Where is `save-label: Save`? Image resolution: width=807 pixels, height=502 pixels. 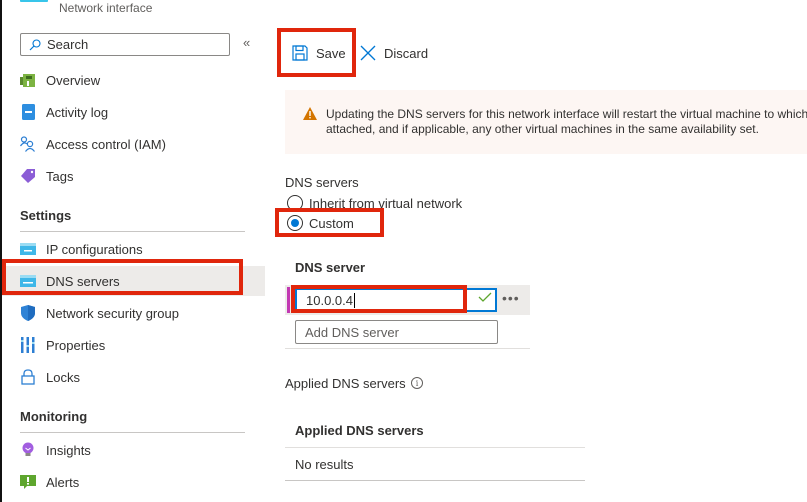
save-label: Save is located at coordinates (331, 53).